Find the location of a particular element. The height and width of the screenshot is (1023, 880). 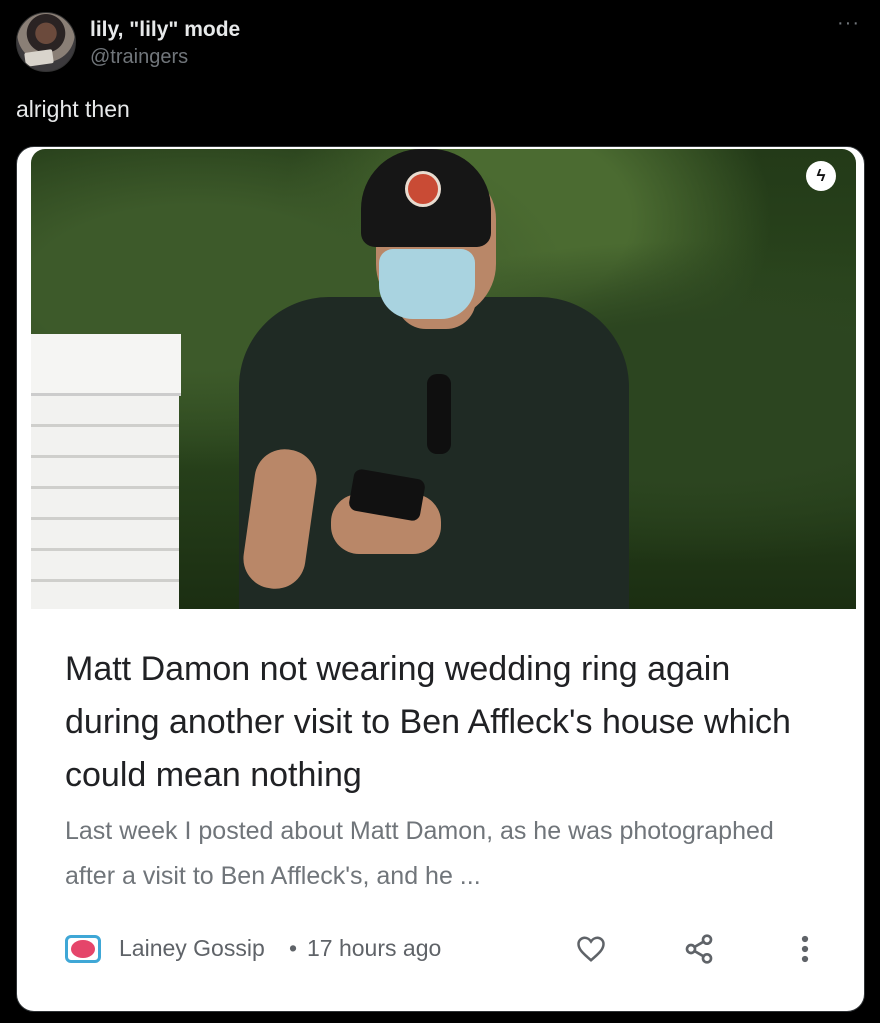

avatar is located at coordinates (46, 42).